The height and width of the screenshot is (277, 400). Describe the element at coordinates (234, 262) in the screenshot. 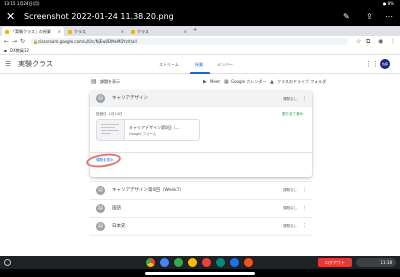

I see `calendar-app-icon` at that location.